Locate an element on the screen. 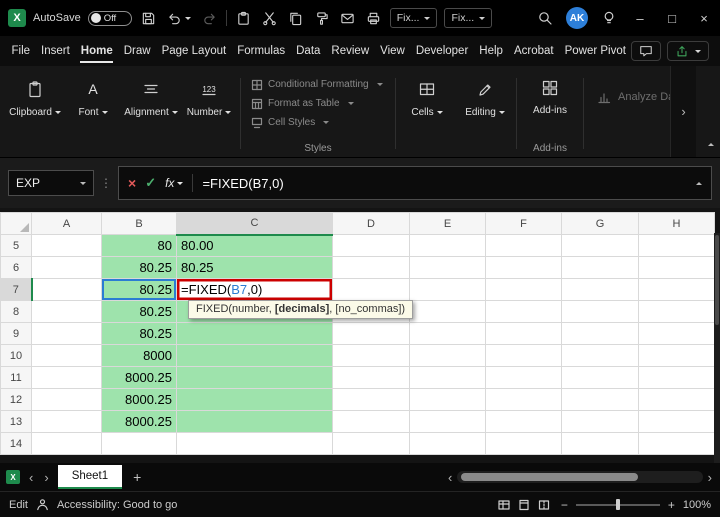 The width and height of the screenshot is (720, 517). cell-E14 is located at coordinates (447, 443).